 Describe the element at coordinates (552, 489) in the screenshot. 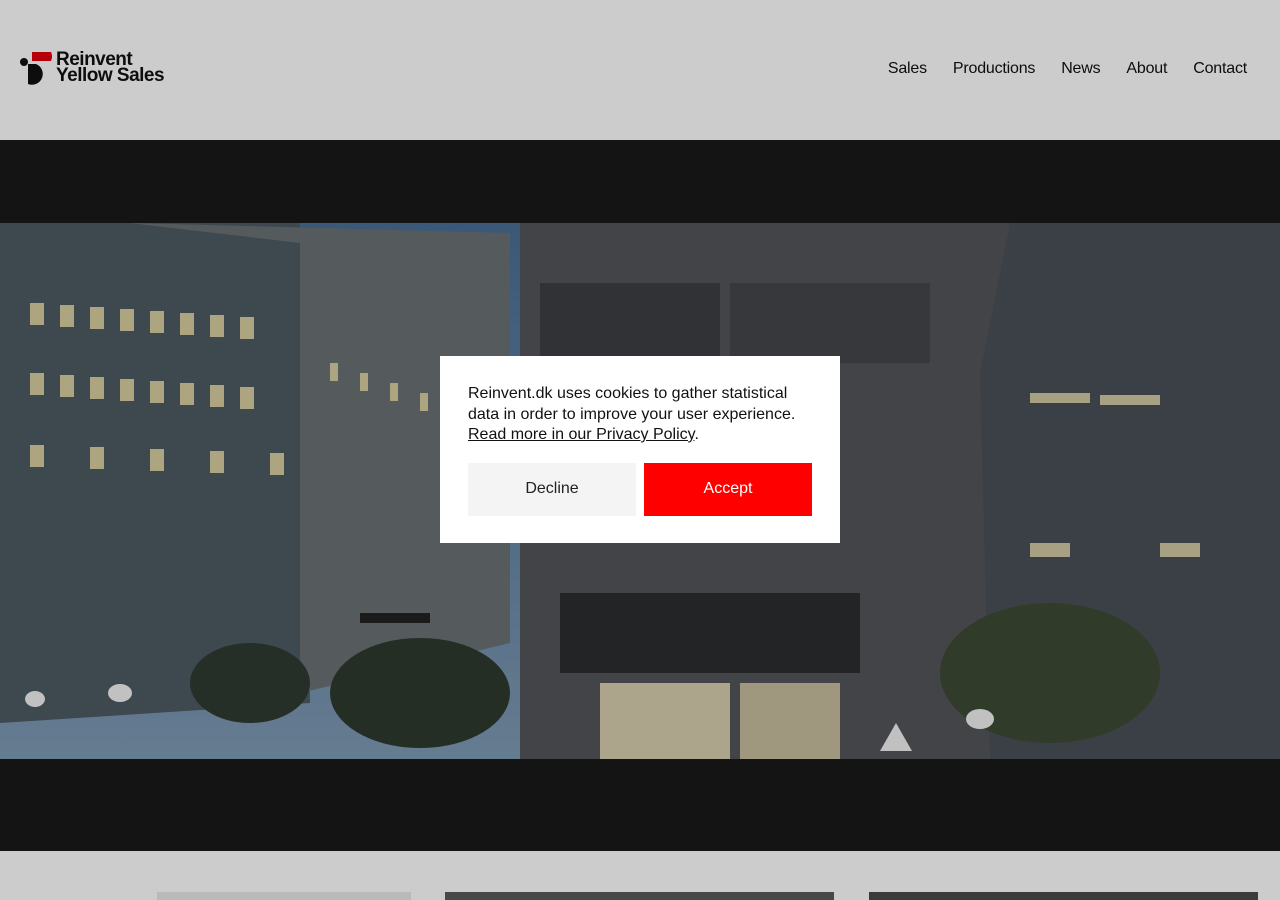

I see `decline-button: Decline` at that location.